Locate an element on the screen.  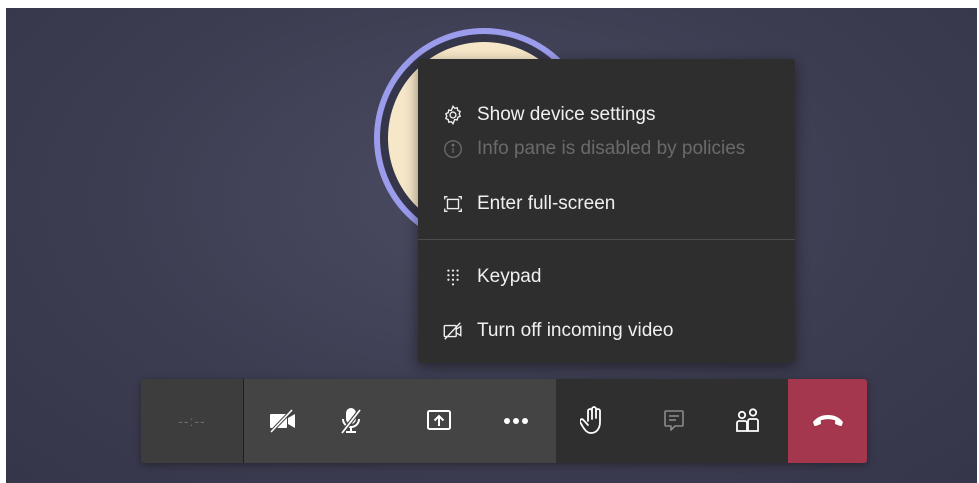
share-screen-icon is located at coordinates (439, 421).